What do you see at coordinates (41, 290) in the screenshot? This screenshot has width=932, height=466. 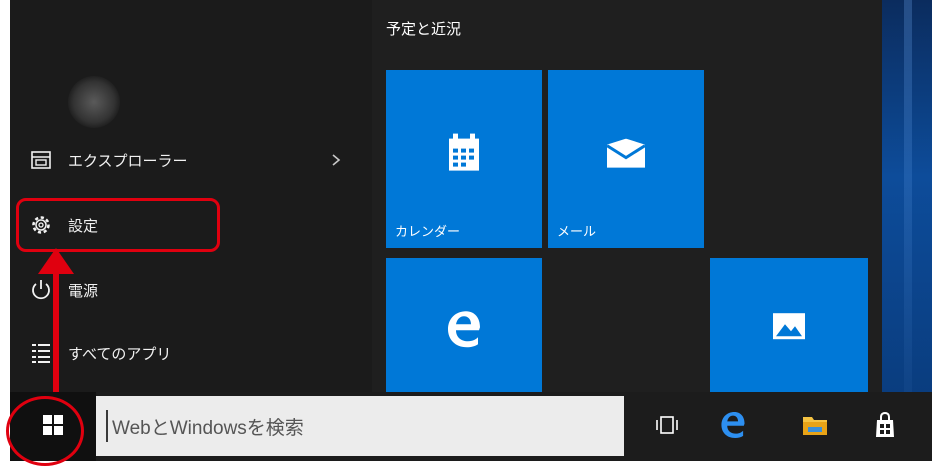 I see `power-icon` at bounding box center [41, 290].